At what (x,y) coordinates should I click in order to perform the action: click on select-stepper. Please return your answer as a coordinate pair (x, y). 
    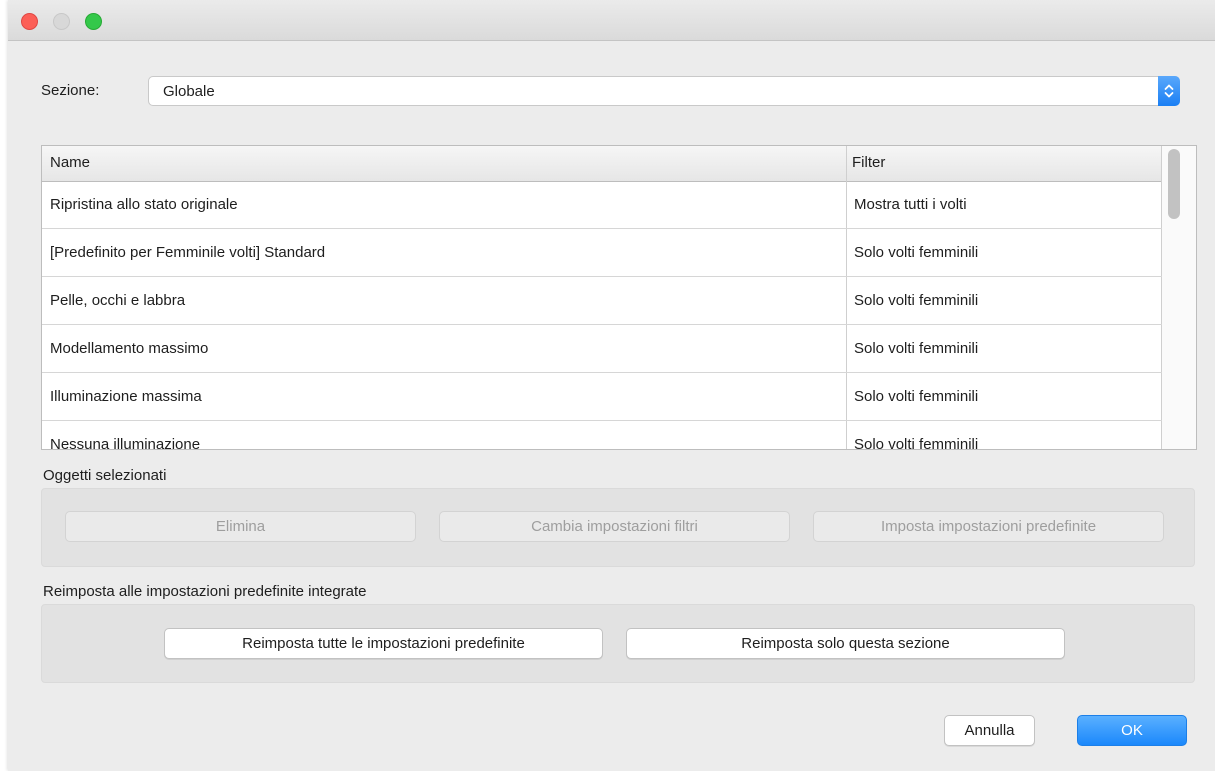
    Looking at the image, I should click on (1169, 91).